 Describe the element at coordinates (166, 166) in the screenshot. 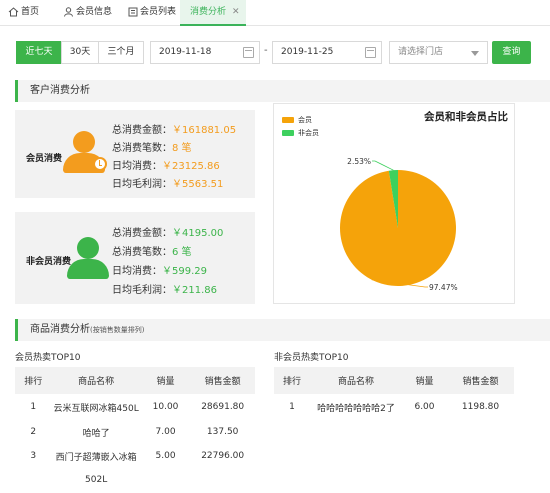

I see `member-stat-row: 日均消费：￥23125.86` at that location.